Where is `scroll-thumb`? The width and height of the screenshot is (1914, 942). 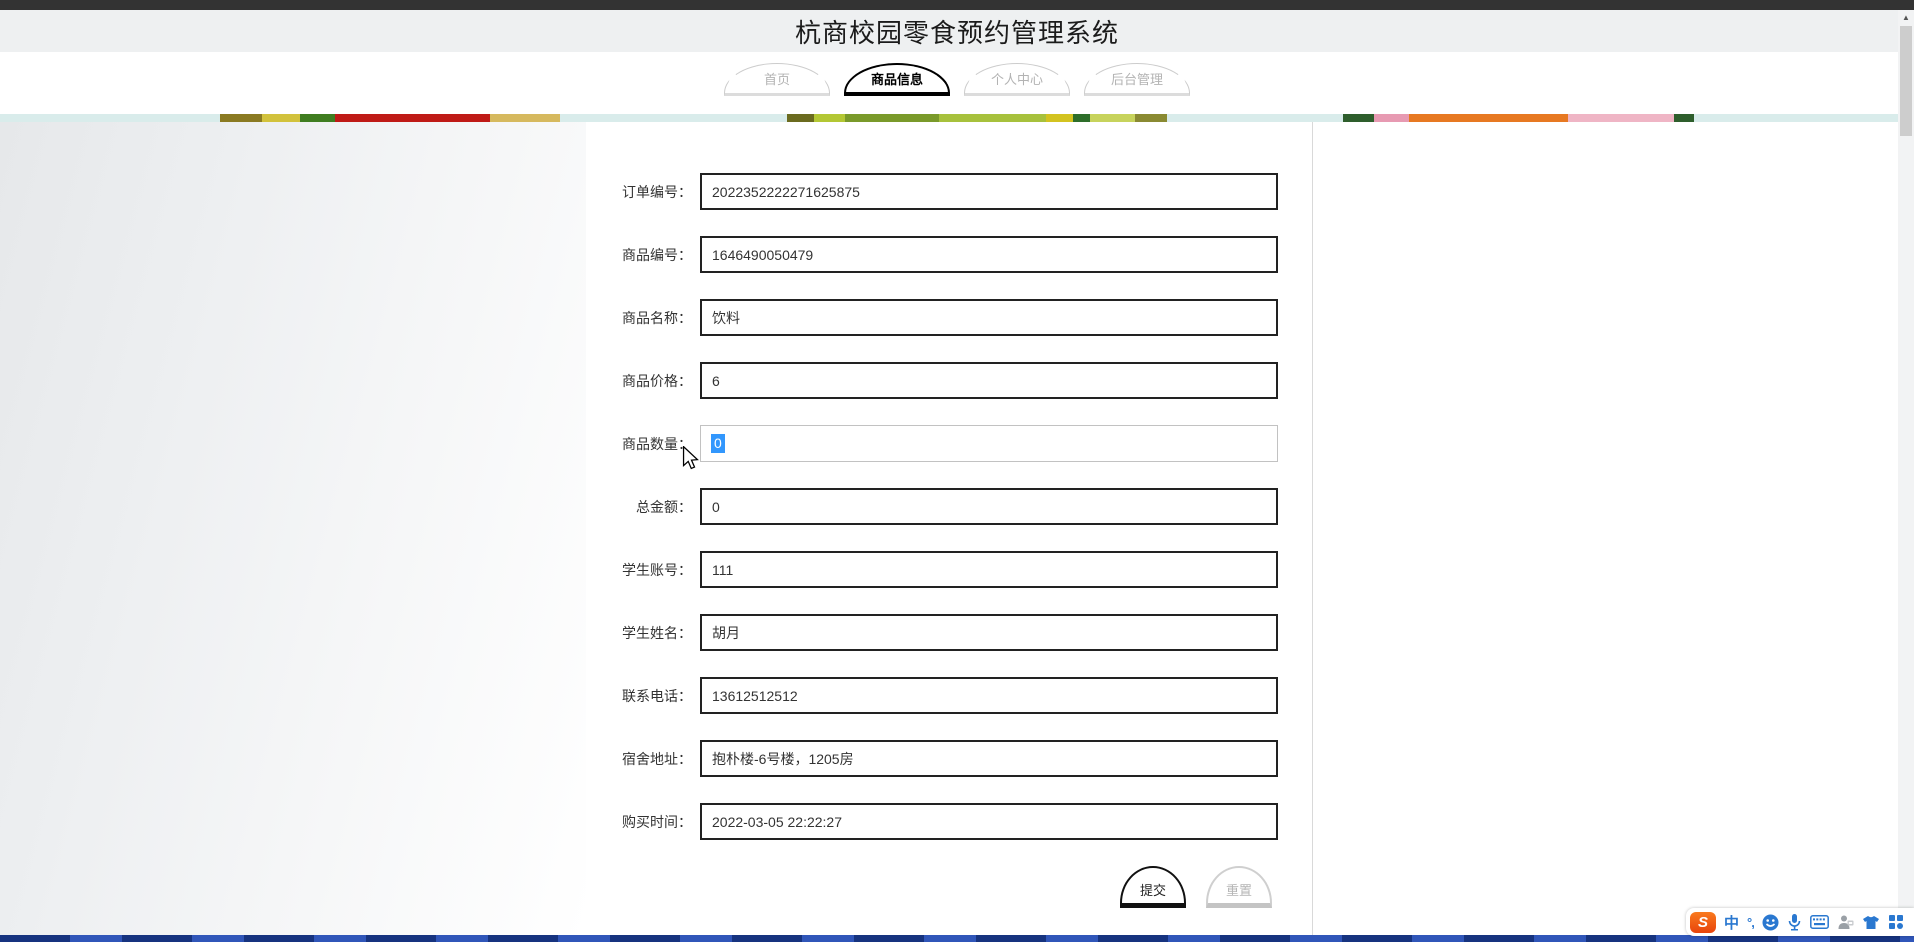
scroll-thumb is located at coordinates (1906, 81).